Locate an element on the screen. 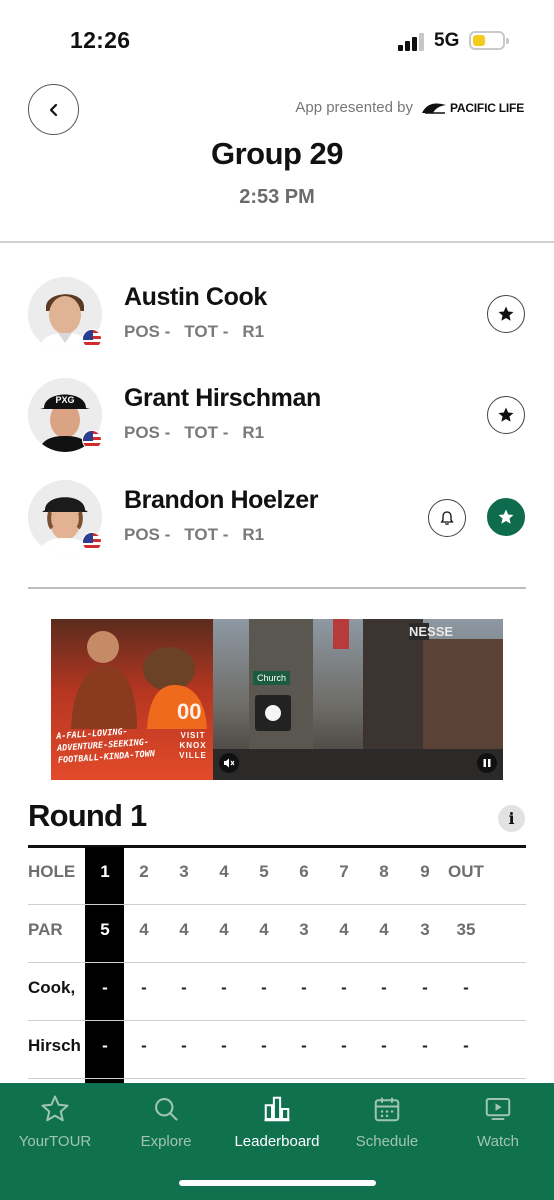 The image size is (554, 1200). signal-icon is located at coordinates (411, 42).